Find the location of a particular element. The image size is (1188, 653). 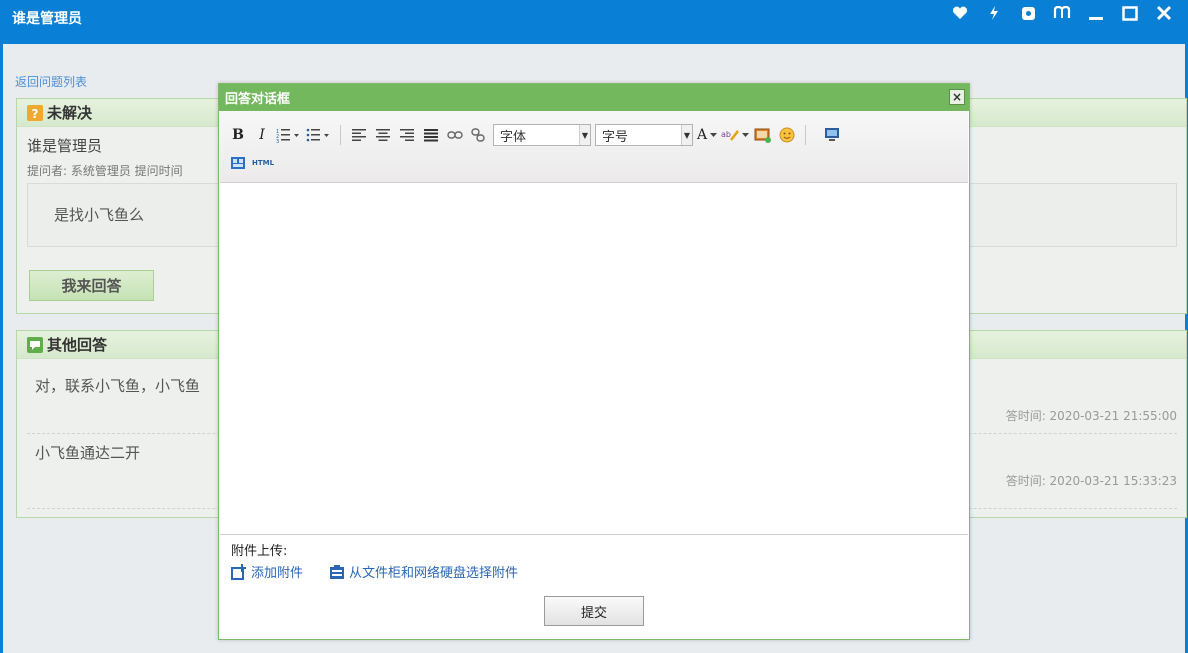

status-label: 未解决 is located at coordinates (70, 113).